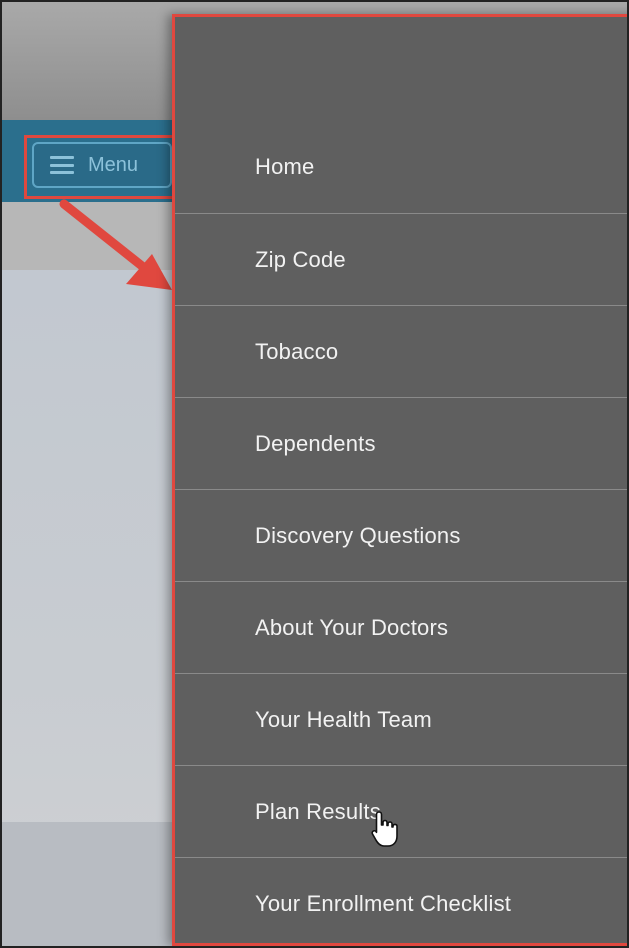 The height and width of the screenshot is (948, 629). I want to click on arrow-down-right-icon, so click(115, 244).